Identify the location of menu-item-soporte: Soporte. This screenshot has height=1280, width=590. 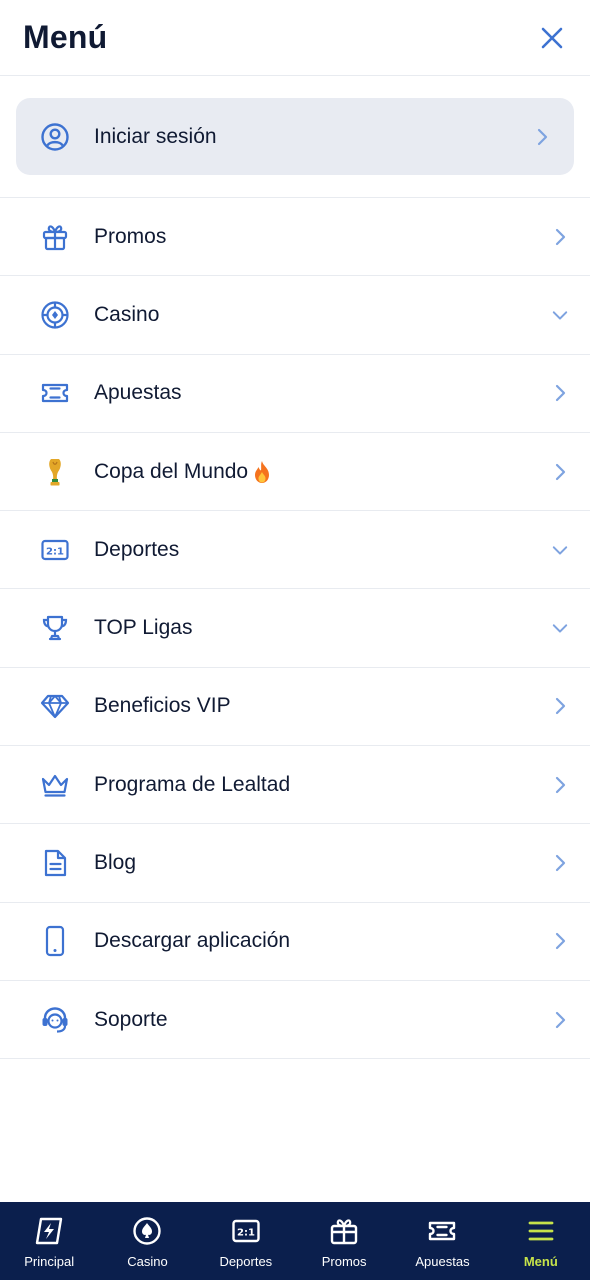
(295, 1020).